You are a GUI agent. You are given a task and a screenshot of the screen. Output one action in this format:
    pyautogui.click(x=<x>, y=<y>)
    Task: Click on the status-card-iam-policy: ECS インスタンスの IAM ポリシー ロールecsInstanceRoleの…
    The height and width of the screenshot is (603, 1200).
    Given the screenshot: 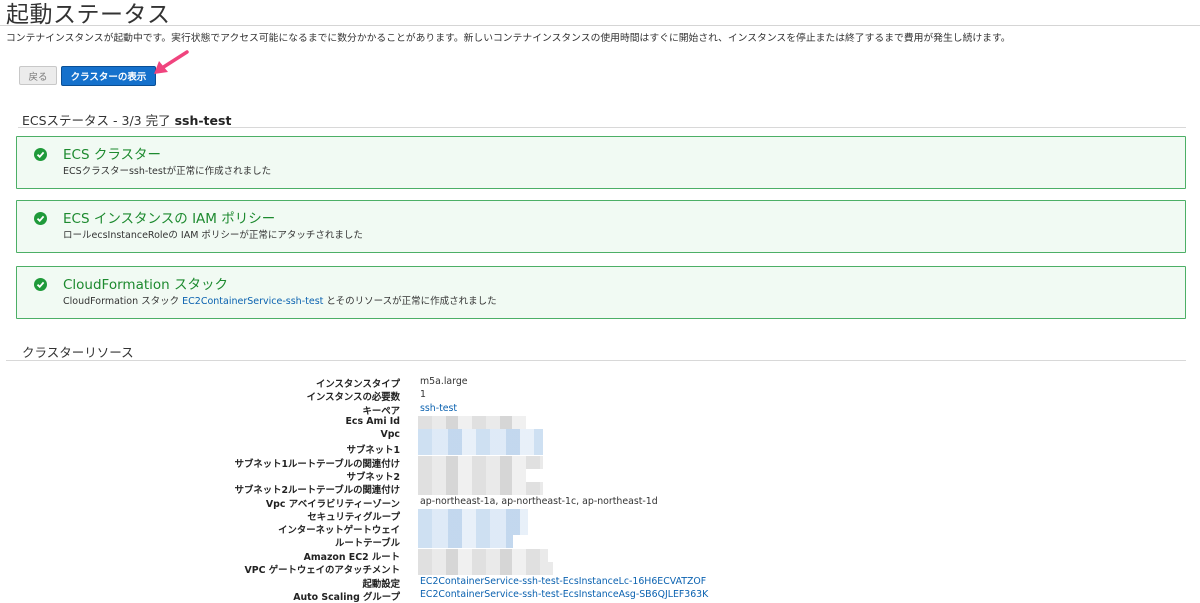 What is the action you would take?
    pyautogui.click(x=601, y=226)
    